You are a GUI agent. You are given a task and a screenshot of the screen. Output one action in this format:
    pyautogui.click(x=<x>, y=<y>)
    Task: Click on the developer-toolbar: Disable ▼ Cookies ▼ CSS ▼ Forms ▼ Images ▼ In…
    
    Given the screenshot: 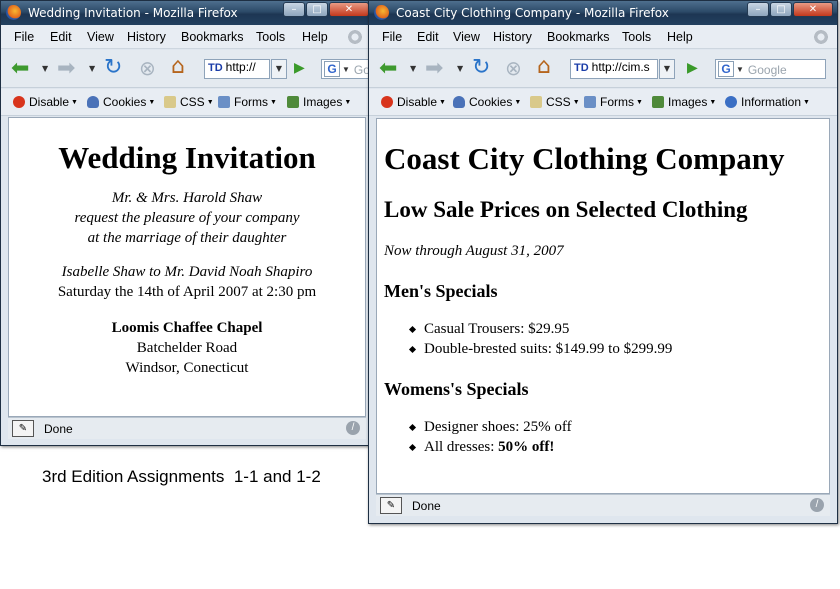 What is the action you would take?
    pyautogui.click(x=603, y=102)
    